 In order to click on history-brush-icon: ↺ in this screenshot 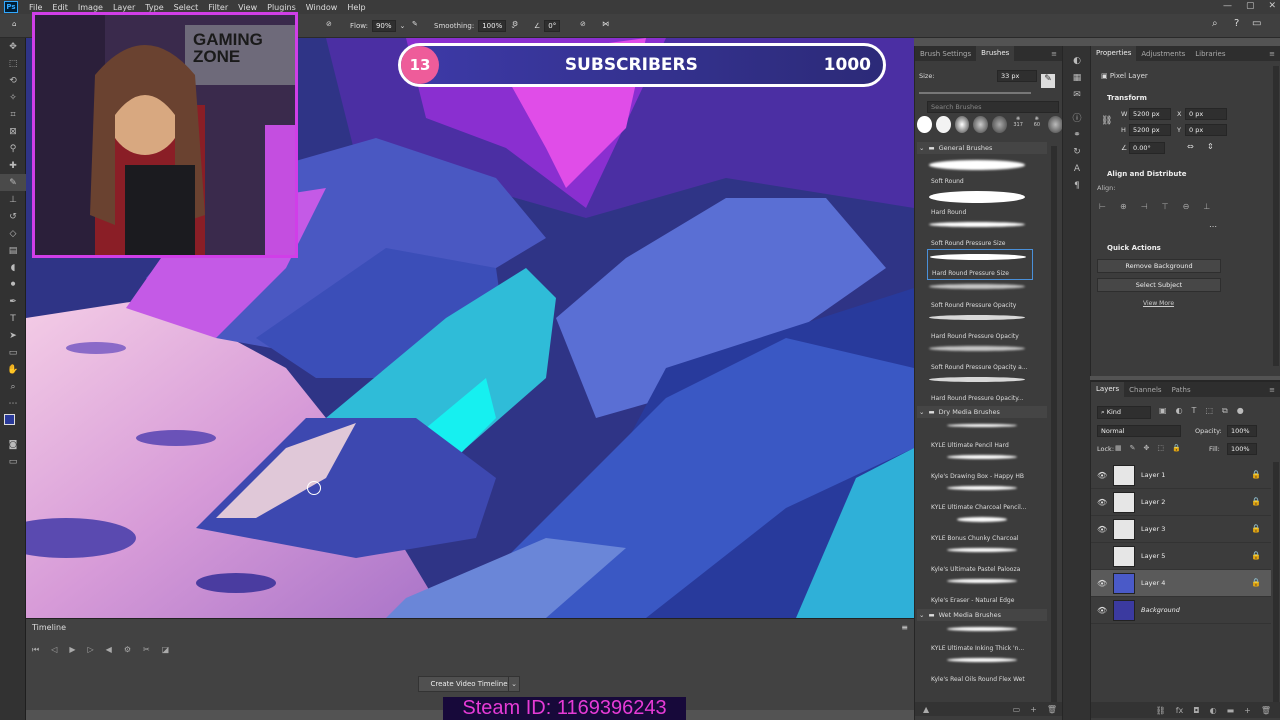, I will do `click(13, 216)`.